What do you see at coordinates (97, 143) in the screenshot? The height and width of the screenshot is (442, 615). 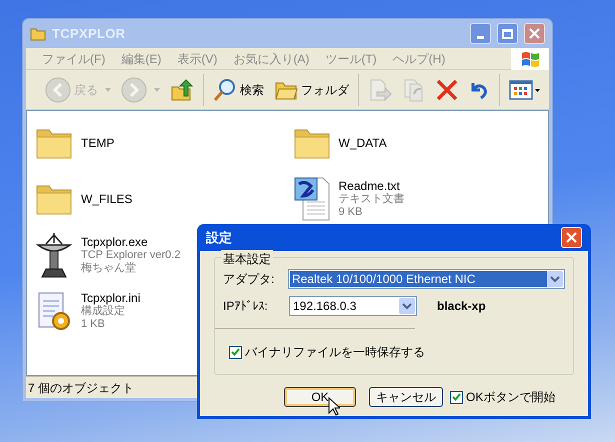 I see `file-name: TEMP` at bounding box center [97, 143].